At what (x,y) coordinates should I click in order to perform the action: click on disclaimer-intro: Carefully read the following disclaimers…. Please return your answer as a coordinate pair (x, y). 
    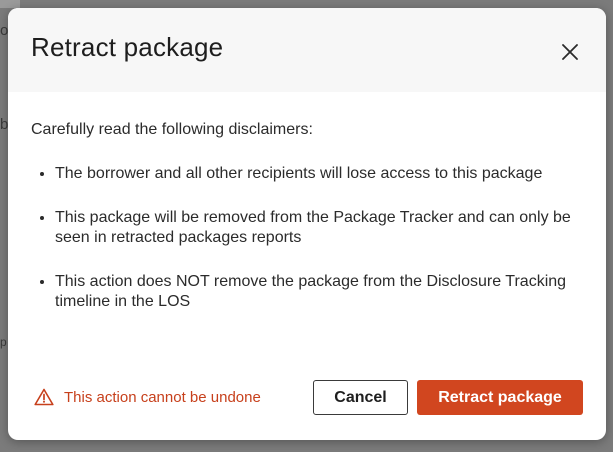
    Looking at the image, I should click on (172, 129).